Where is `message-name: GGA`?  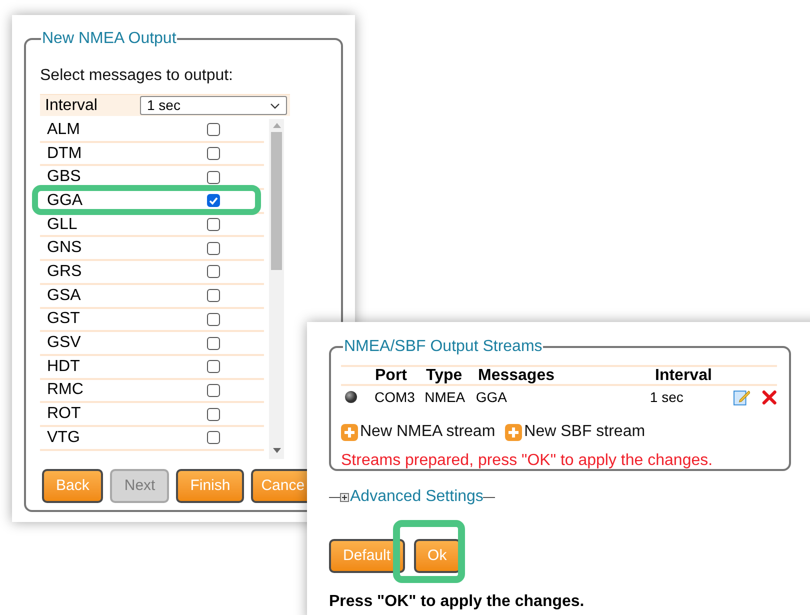 message-name: GGA is located at coordinates (65, 200).